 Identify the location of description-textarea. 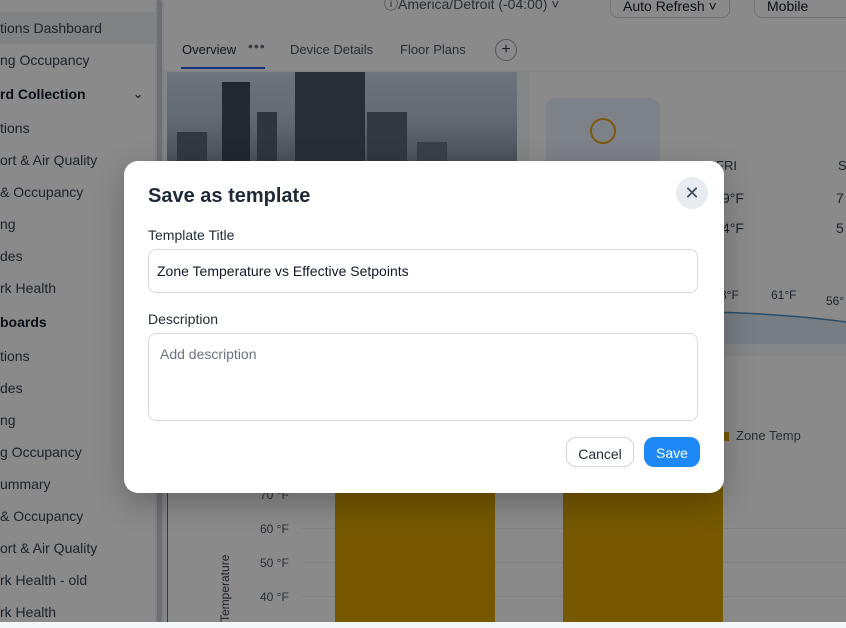
(423, 377).